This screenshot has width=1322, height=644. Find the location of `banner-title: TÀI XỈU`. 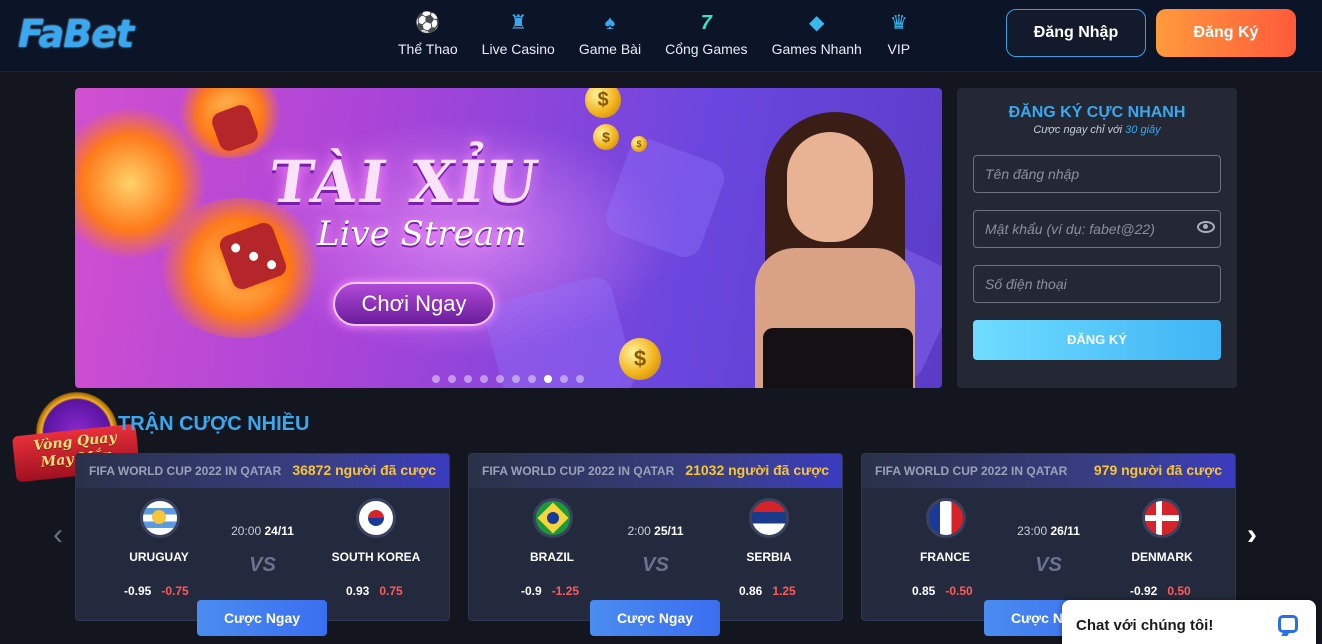

banner-title: TÀI XỈU is located at coordinates (404, 182).